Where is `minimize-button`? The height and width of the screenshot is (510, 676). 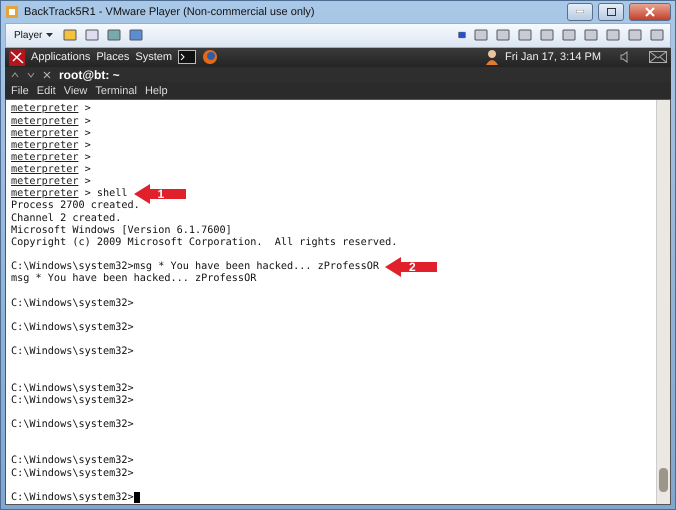
minimize-button is located at coordinates (580, 11).